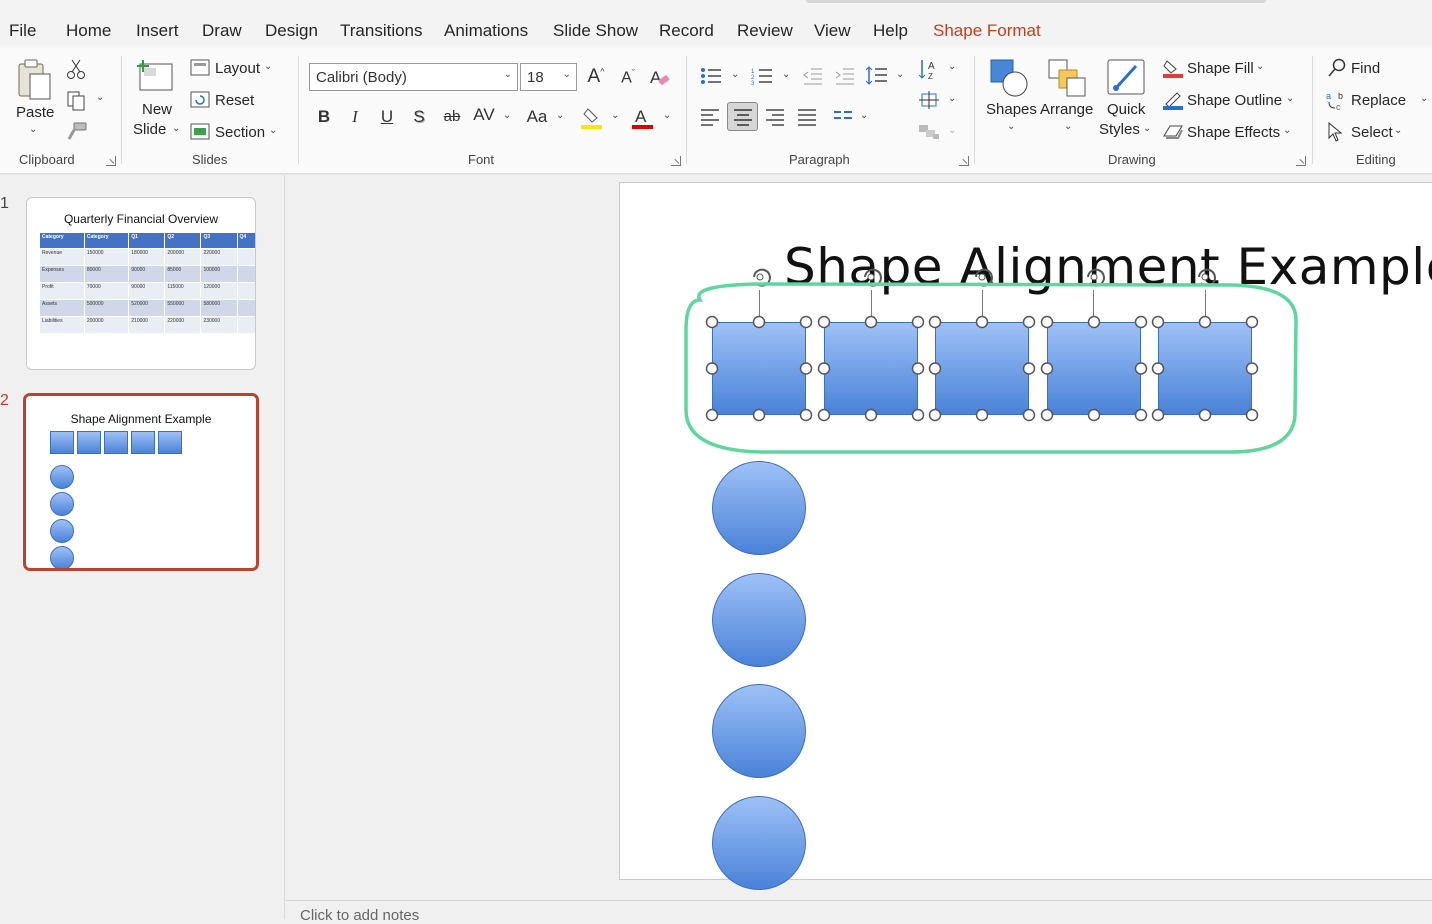  I want to click on notes-pane: Click to add notes, so click(859, 912).